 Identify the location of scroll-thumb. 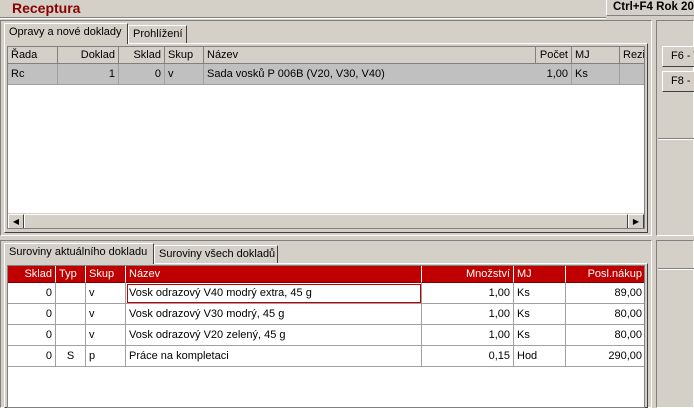
(326, 221).